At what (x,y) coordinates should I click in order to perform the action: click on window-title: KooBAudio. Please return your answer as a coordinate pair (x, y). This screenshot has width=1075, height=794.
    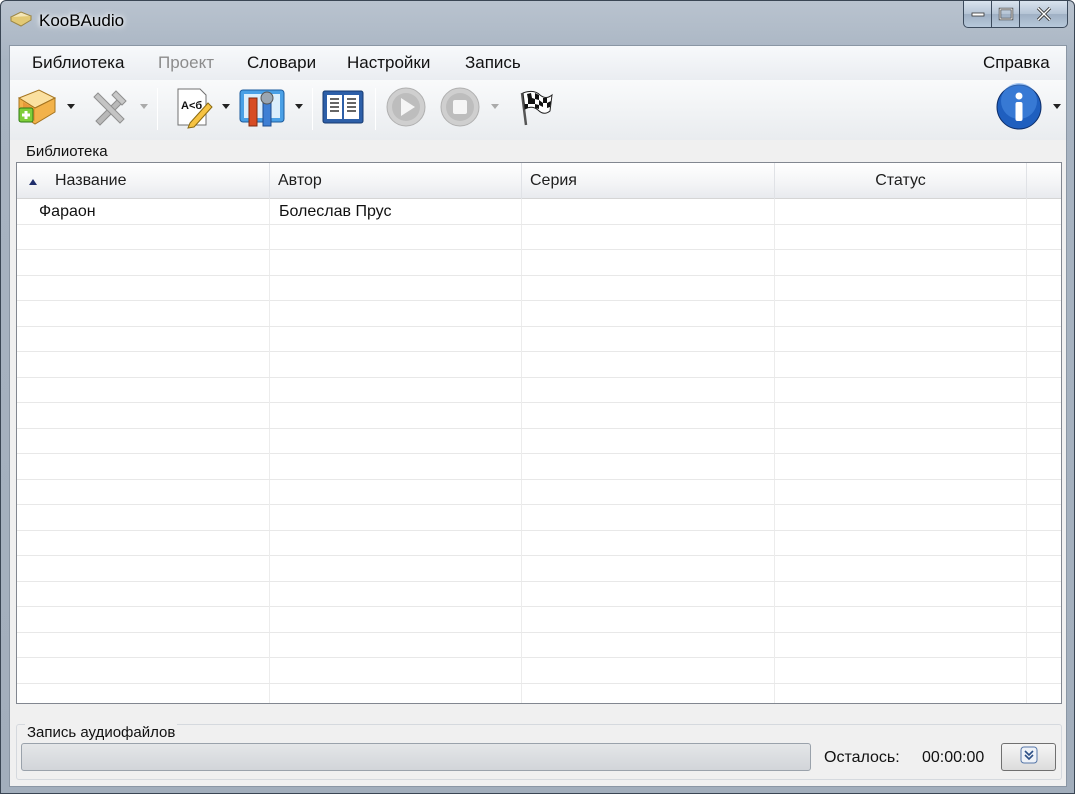
    Looking at the image, I should click on (82, 20).